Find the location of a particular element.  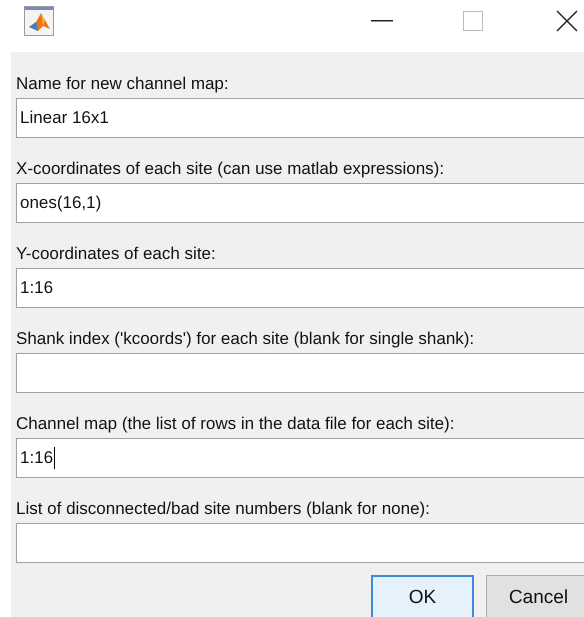

field-label: List of disconnected/bad site numbers (blank for none): is located at coordinates (223, 509).